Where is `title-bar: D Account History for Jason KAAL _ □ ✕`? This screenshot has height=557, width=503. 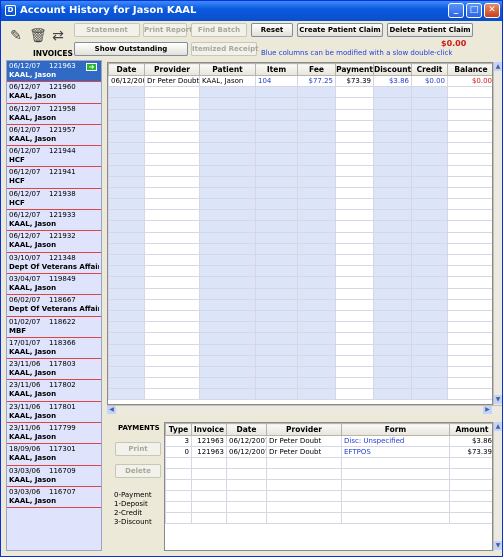
title-bar: D Account History for Jason KAAL _ □ ✕ is located at coordinates (251, 11).